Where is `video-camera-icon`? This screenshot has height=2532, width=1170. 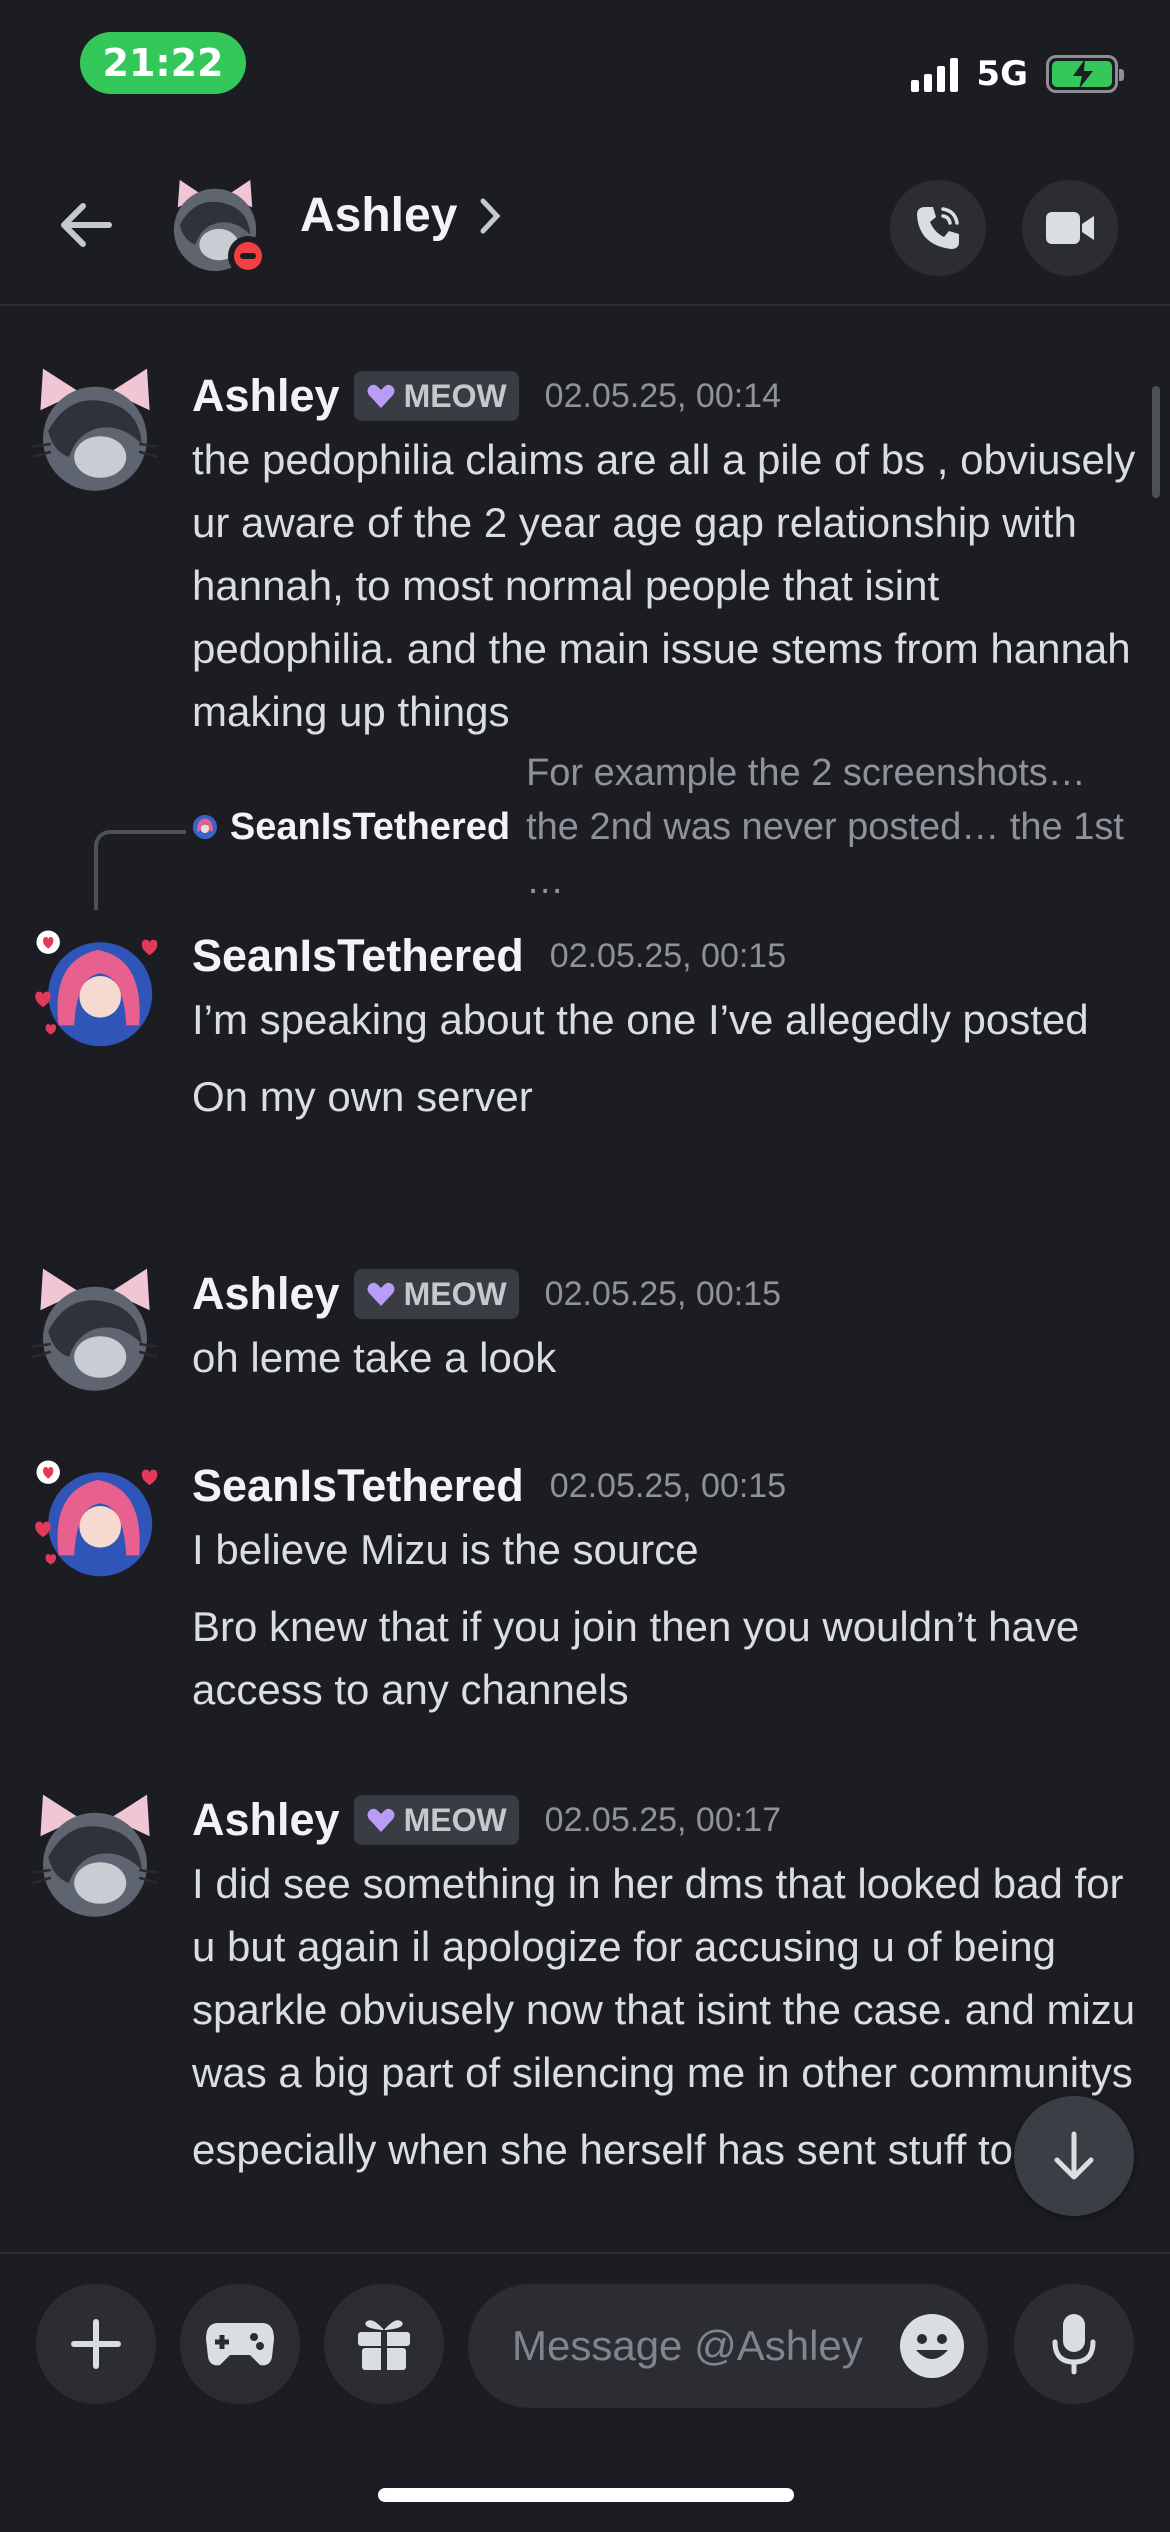 video-camera-icon is located at coordinates (1070, 228).